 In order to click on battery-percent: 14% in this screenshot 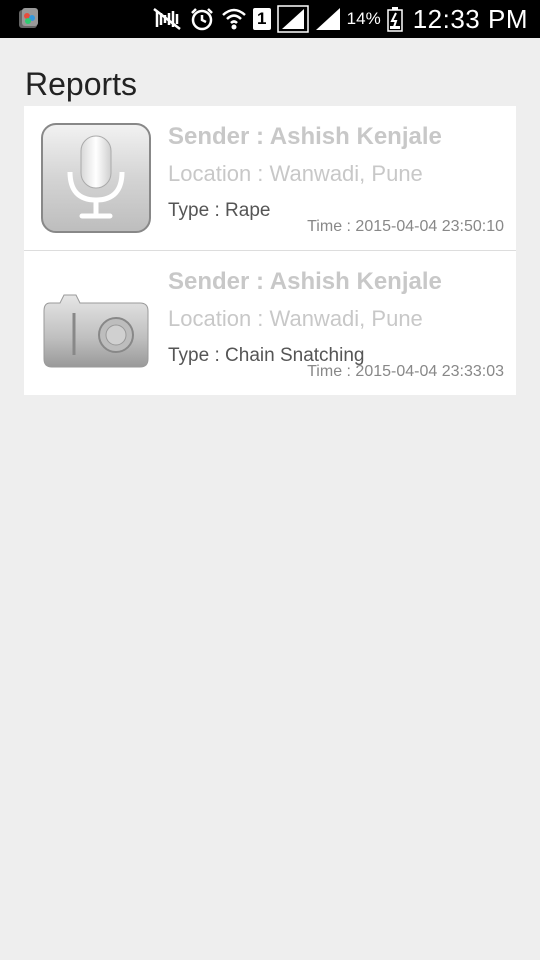, I will do `click(363, 18)`.